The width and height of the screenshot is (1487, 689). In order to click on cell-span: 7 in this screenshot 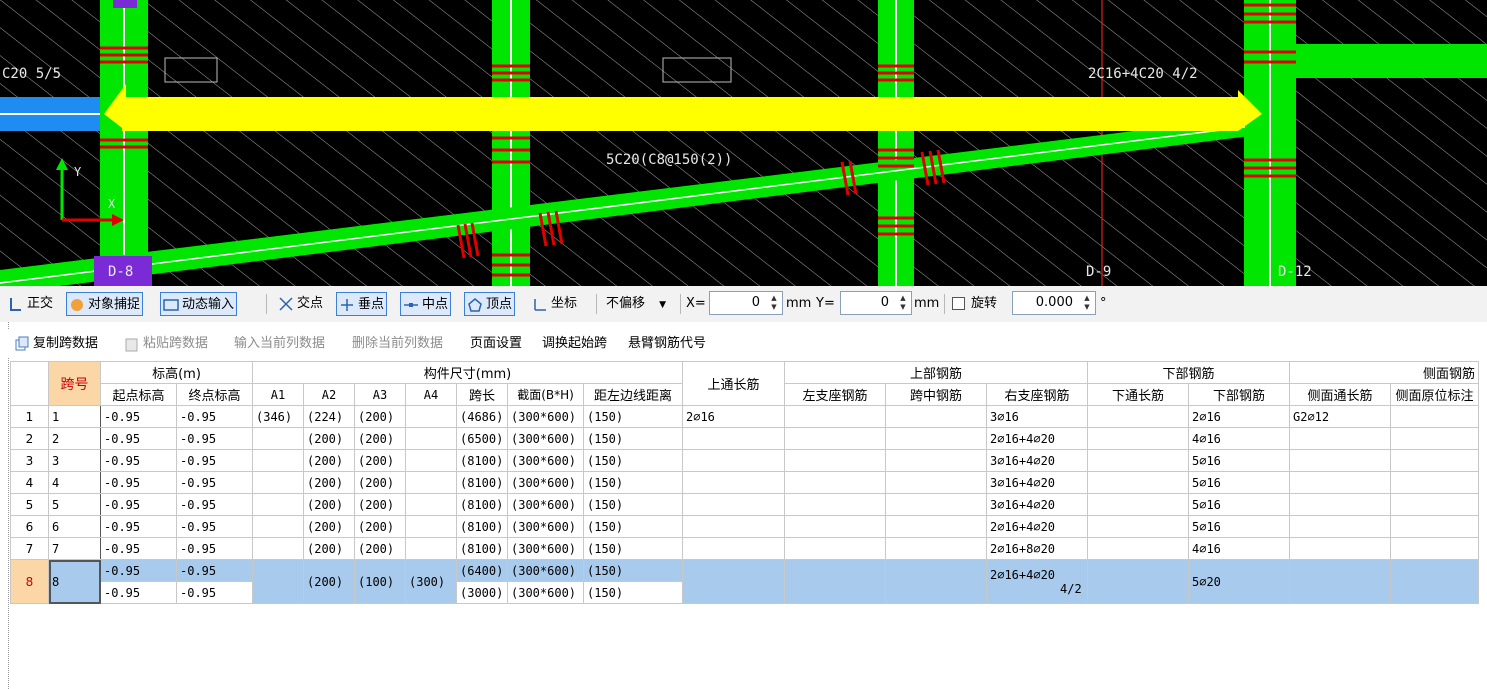, I will do `click(74, 548)`.